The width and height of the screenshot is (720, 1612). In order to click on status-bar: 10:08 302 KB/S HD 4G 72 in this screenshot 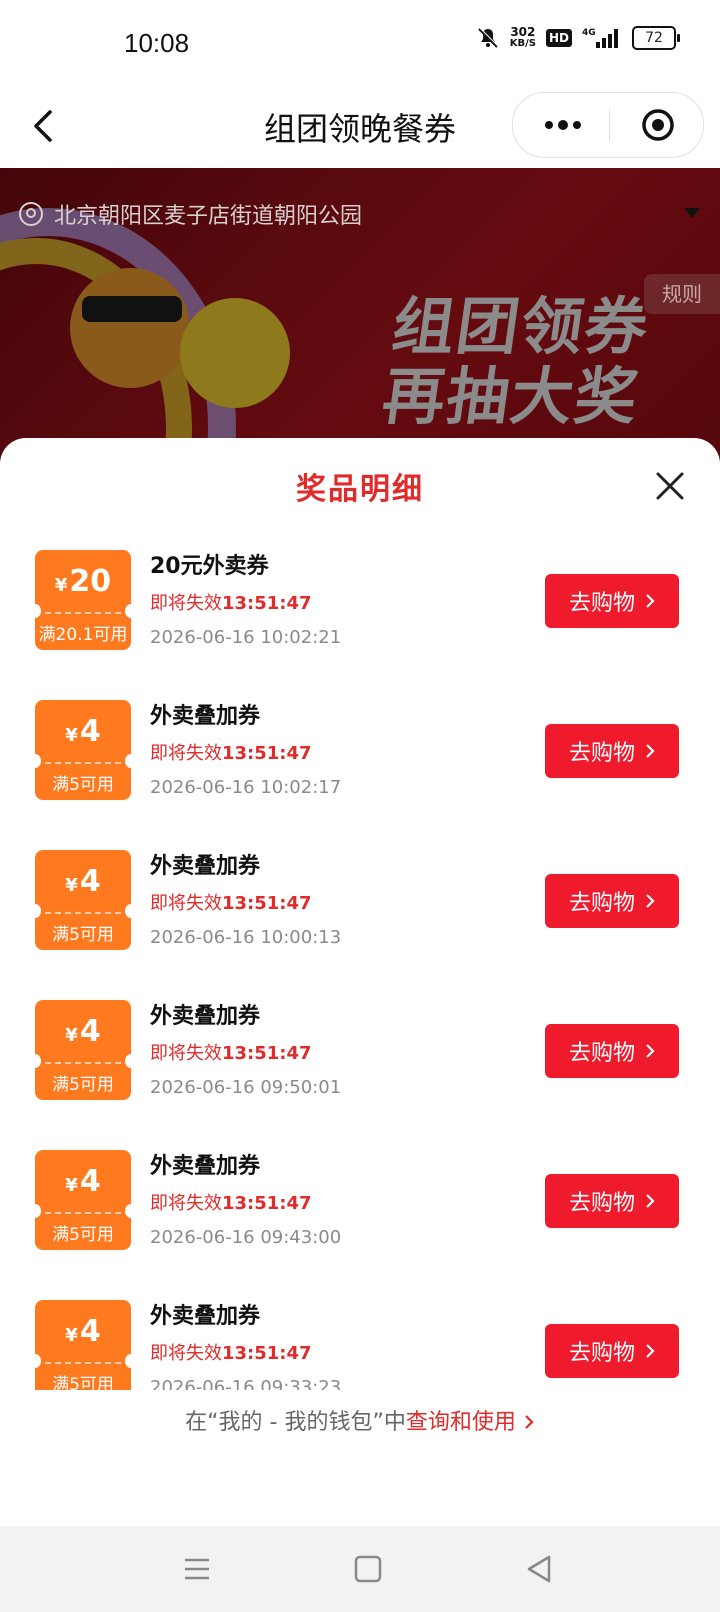, I will do `click(360, 45)`.